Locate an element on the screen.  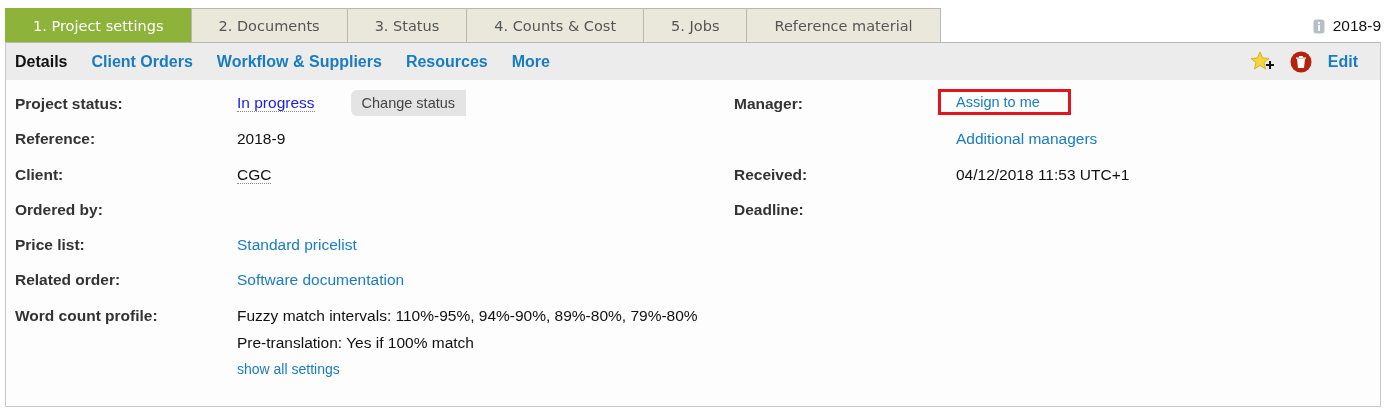
tab: 1. Project settings is located at coordinates (98, 25).